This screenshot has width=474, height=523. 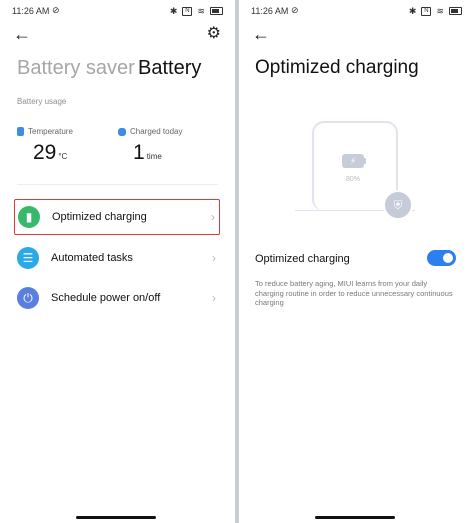 I want to click on menu-item-optimized-charging: ▮ Optimized charging ›, so click(x=117, y=217).